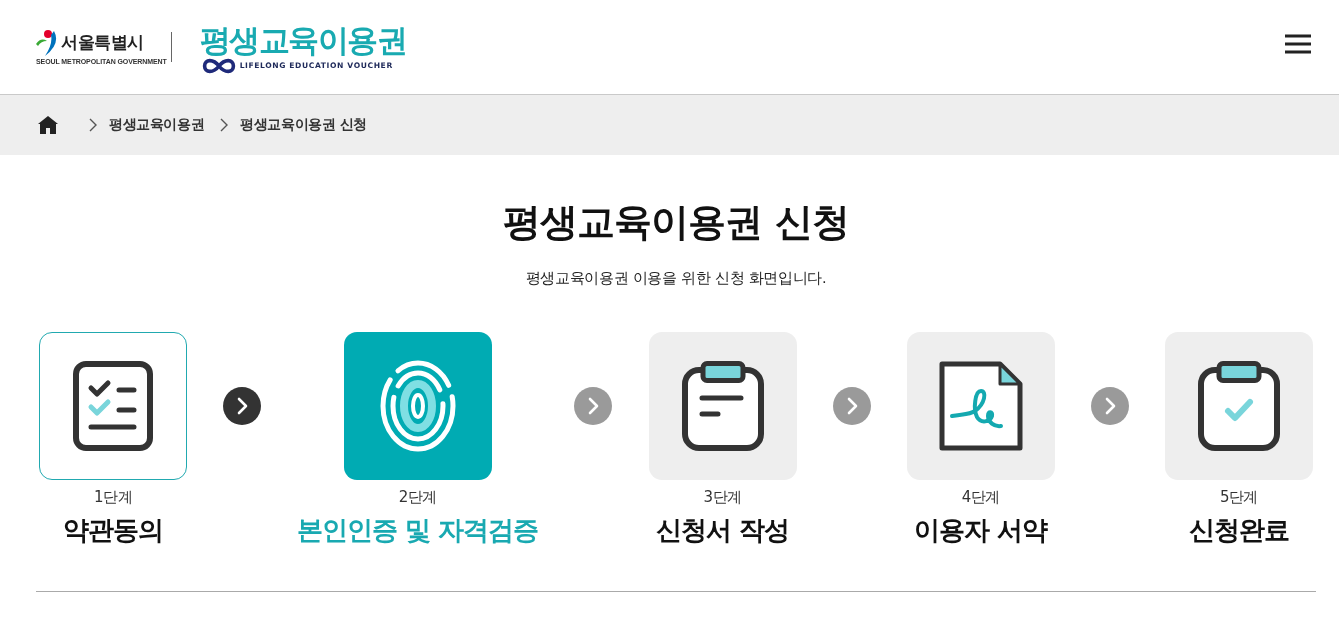 Image resolution: width=1339 pixels, height=625 pixels. I want to click on city-logo-text: 서울특별시, so click(102, 42).